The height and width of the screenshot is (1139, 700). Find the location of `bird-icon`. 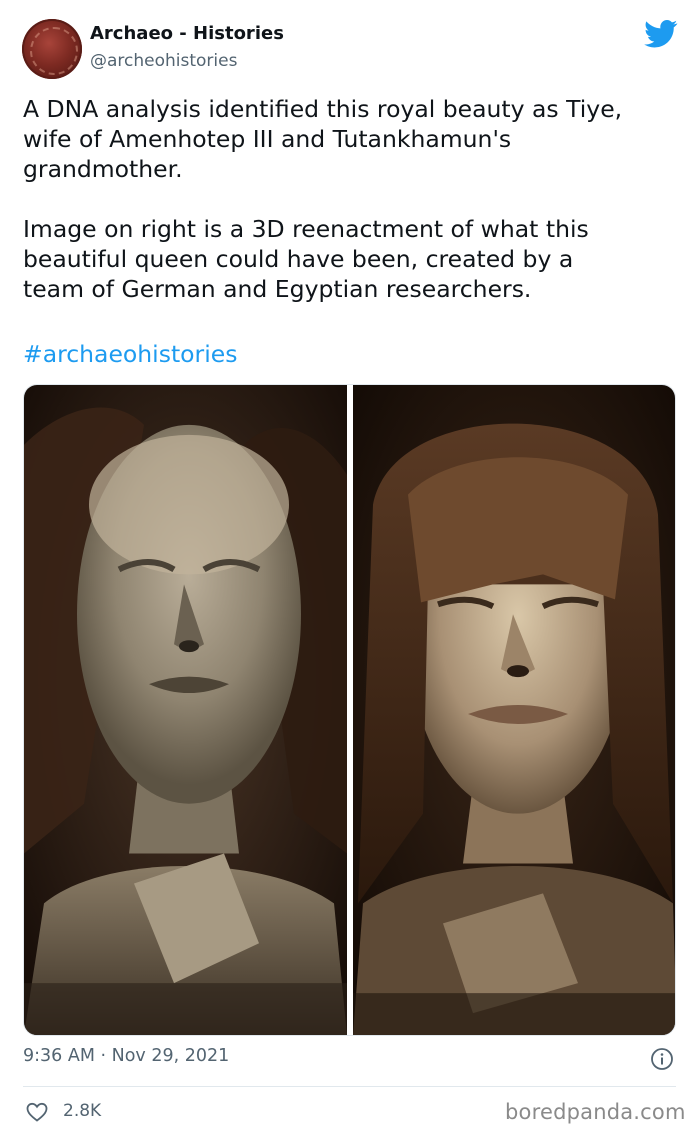

bird-icon is located at coordinates (661, 34).